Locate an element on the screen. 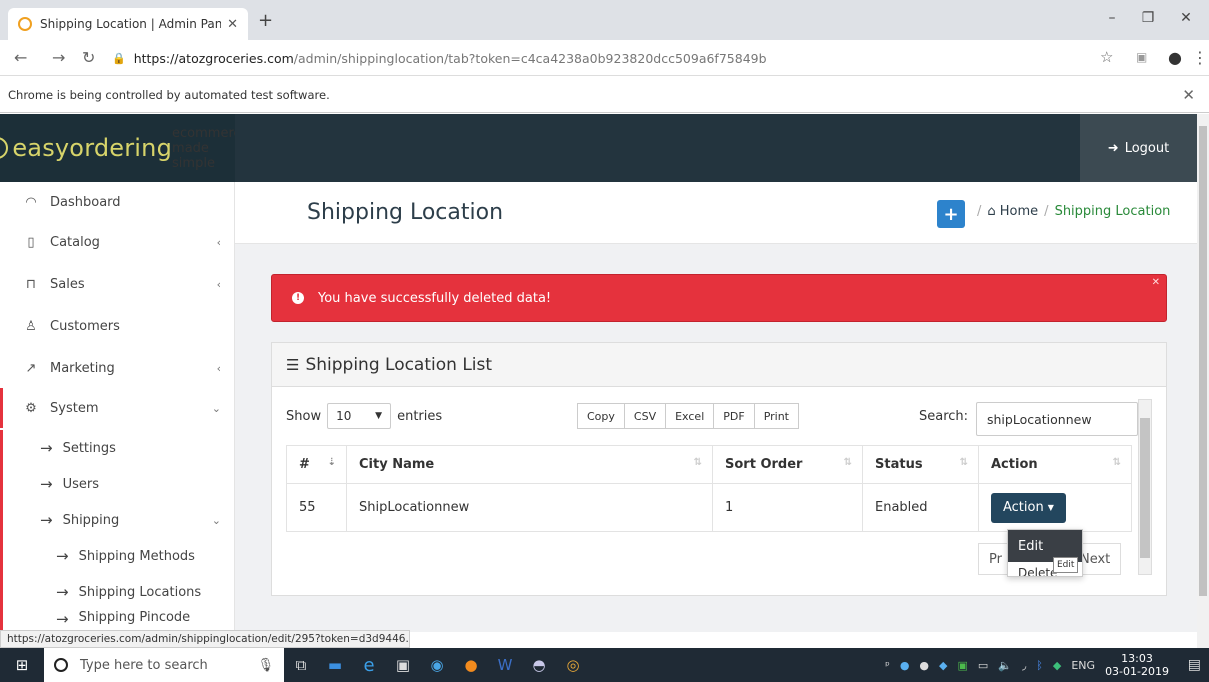 Image resolution: width=1209 pixels, height=682 pixels. page-scrollbar is located at coordinates (1203, 381).